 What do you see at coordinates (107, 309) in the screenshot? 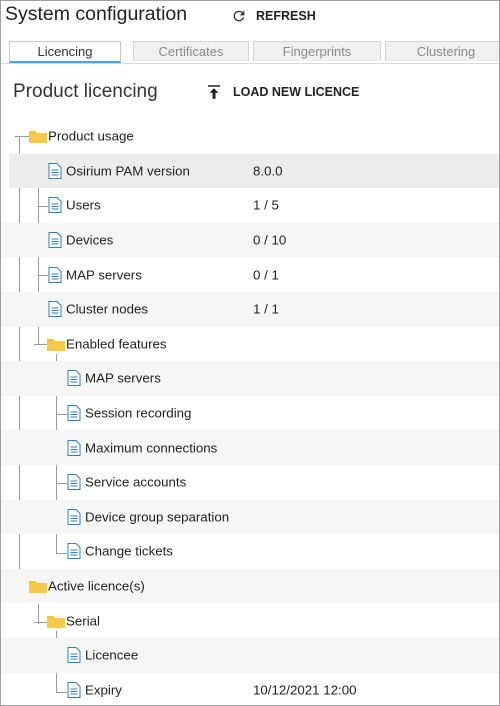
I see `tree-item-label: Cluster nodes` at bounding box center [107, 309].